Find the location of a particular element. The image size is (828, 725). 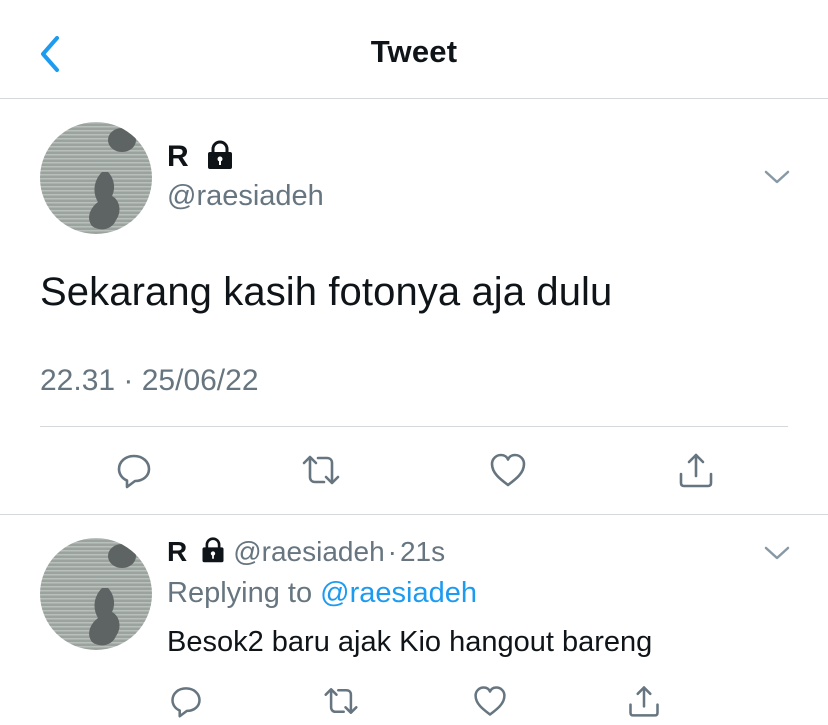

tweet-text: Sekarang kasih fotonya aja dulu is located at coordinates (326, 292).